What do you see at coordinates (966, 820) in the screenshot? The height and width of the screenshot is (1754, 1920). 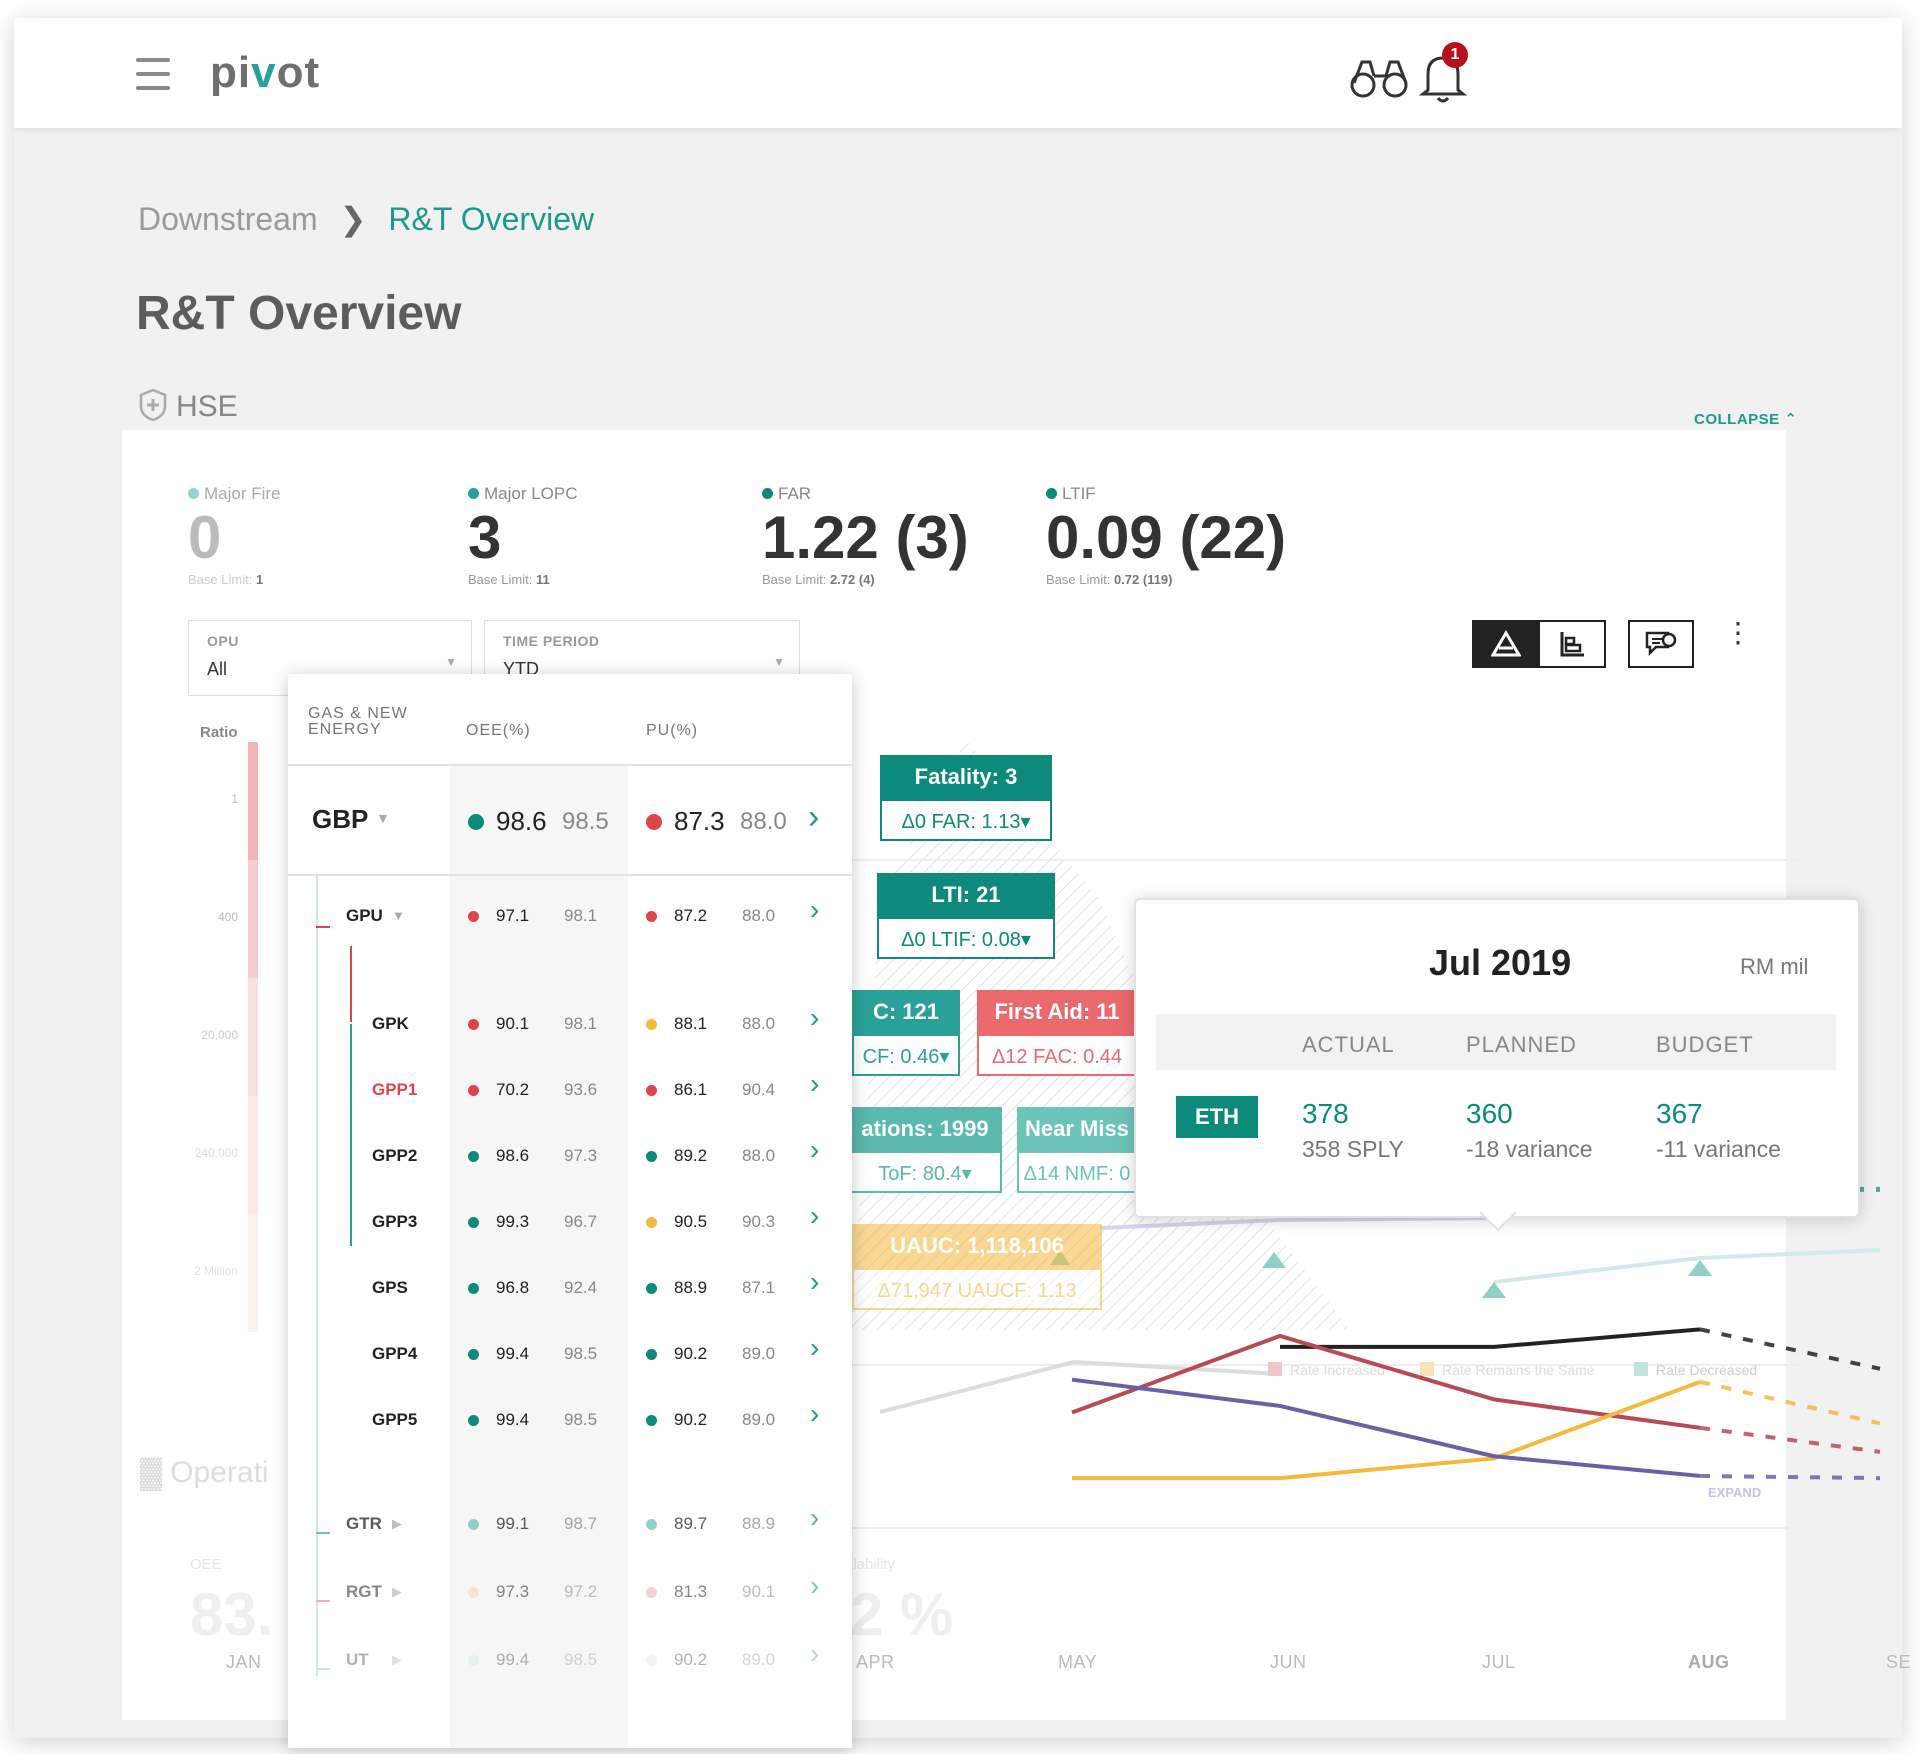 I see `fatality-sub: Δ0 FAR: 1.13▾` at bounding box center [966, 820].